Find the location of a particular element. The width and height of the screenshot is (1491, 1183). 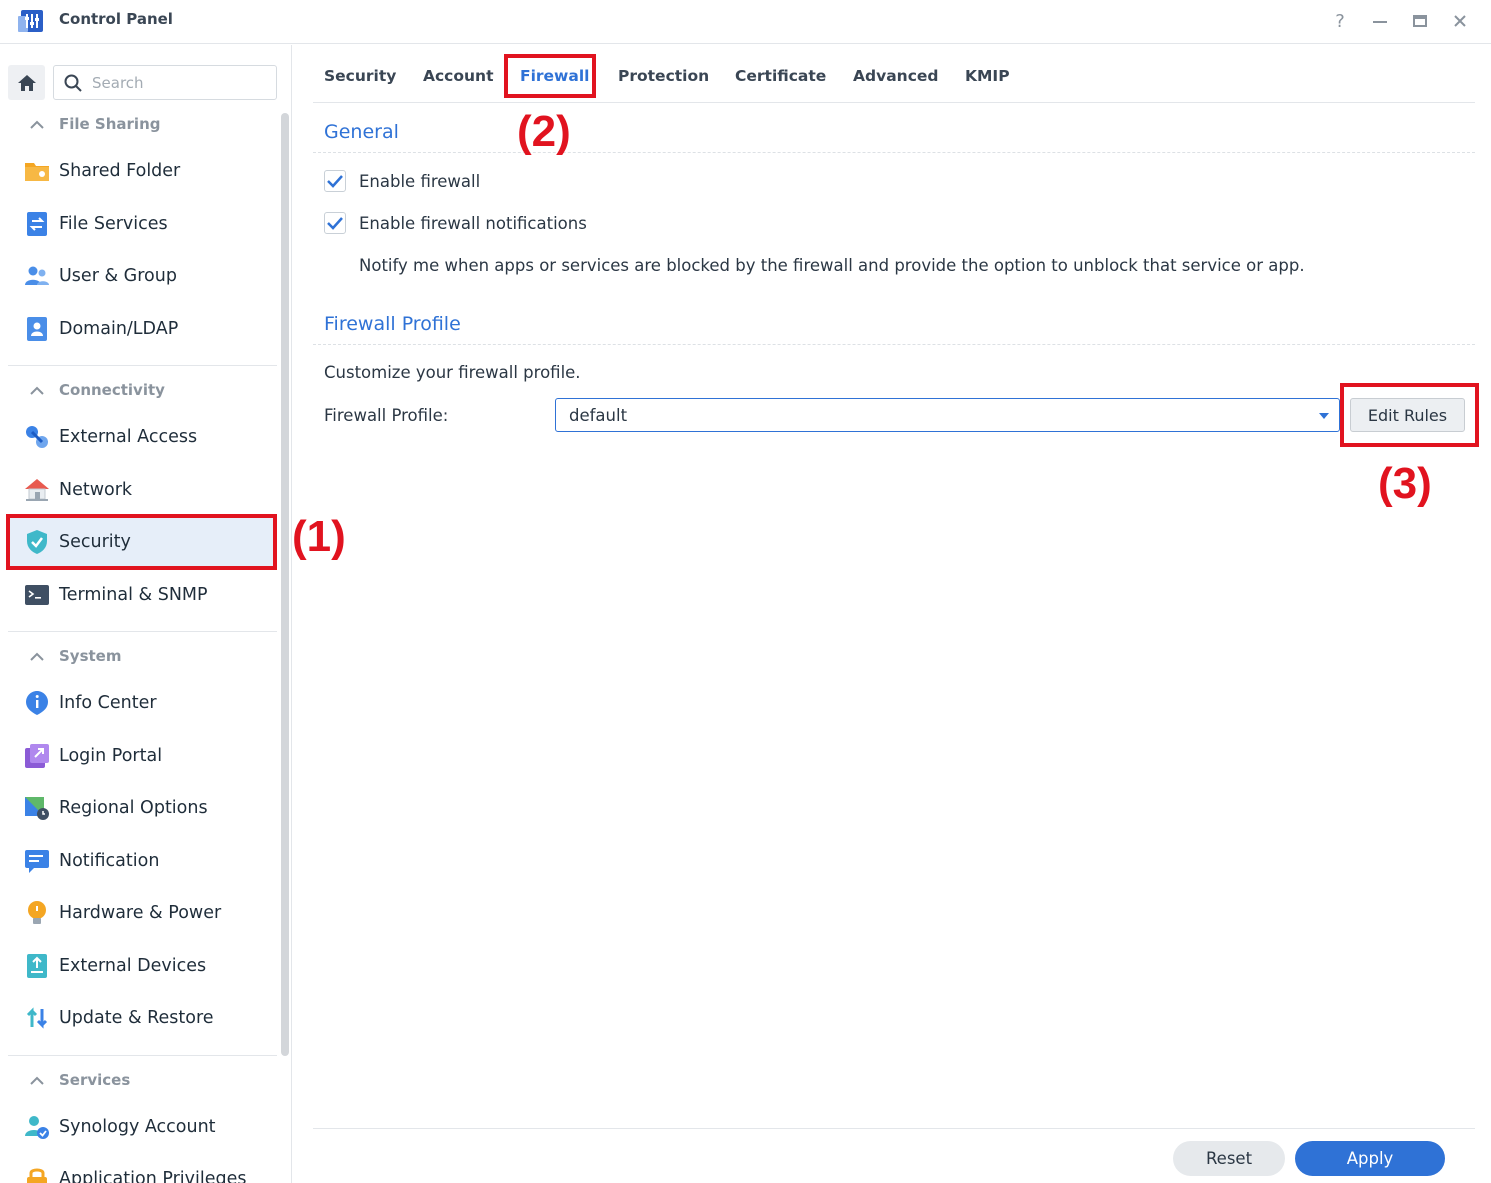

enable-notifications-row: Enable firewall notifications is located at coordinates (455, 223).